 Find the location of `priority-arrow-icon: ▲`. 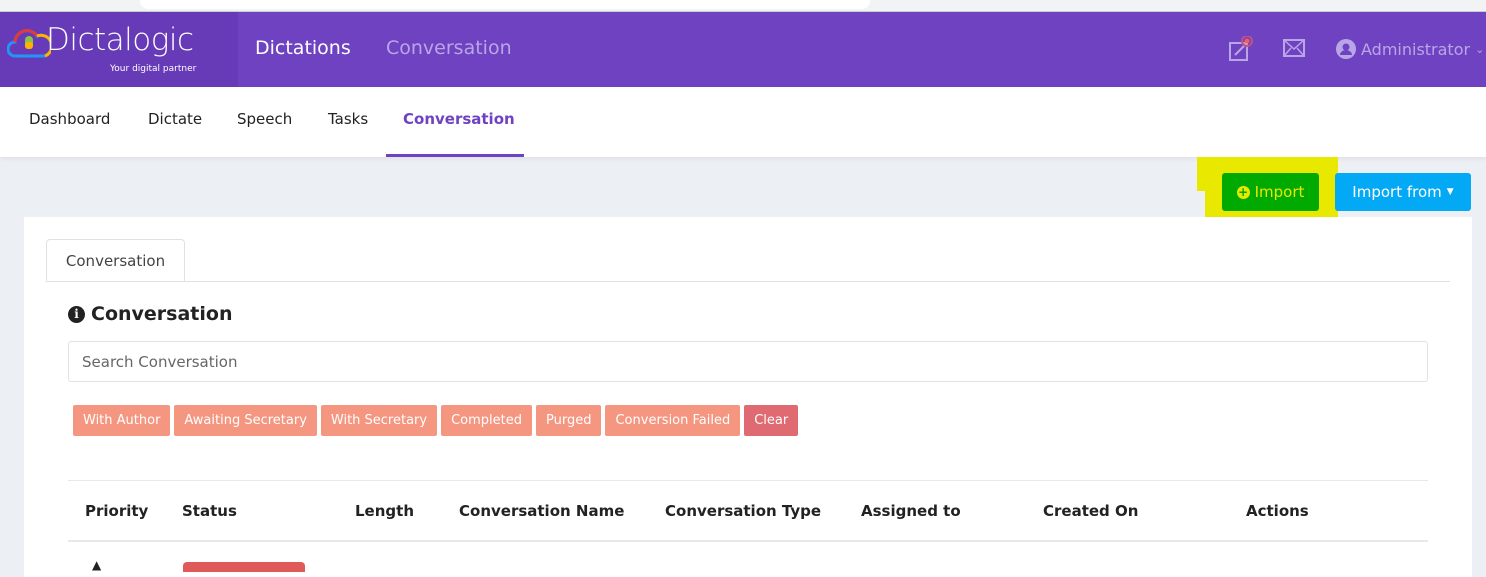

priority-arrow-icon: ▲ is located at coordinates (97, 565).